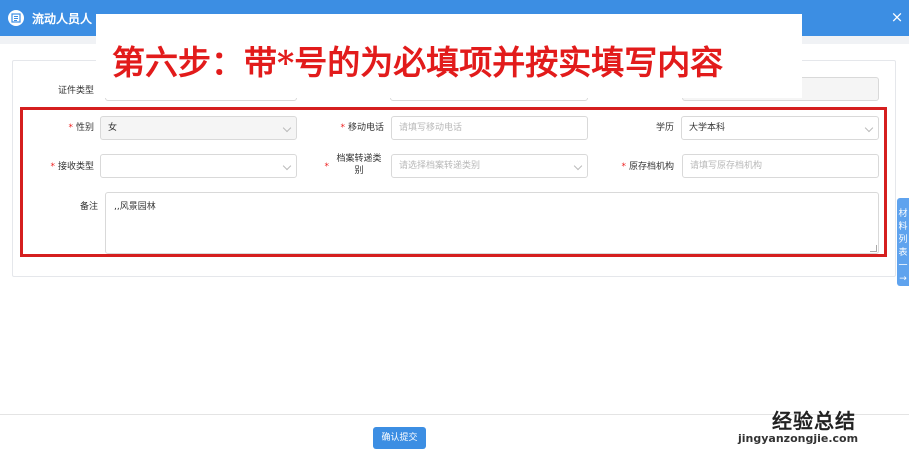 The width and height of the screenshot is (909, 459). I want to click on side-tab-char: 一, so click(903, 266).